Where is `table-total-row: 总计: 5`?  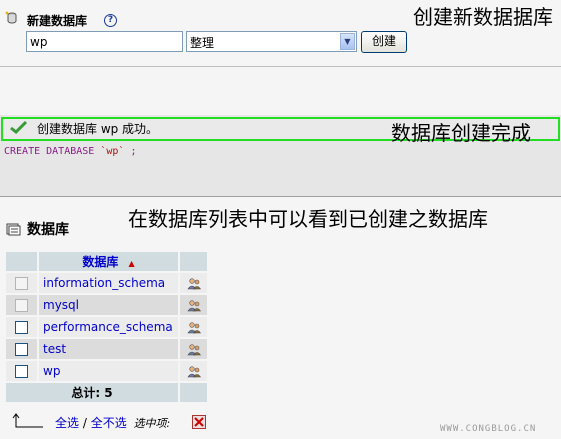 table-total-row: 总计: 5 is located at coordinates (106, 392).